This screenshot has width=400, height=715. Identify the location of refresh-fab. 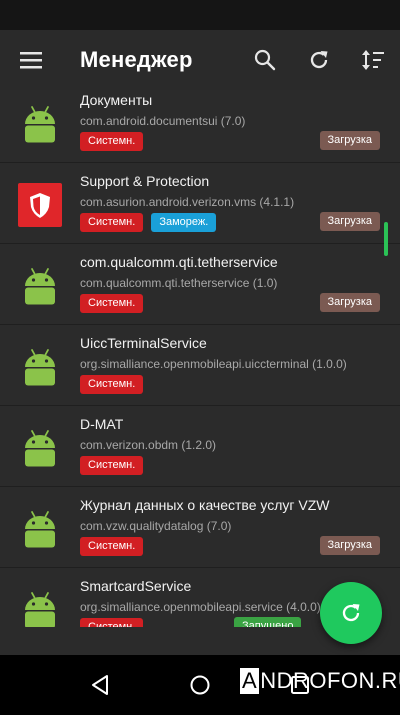
(351, 613).